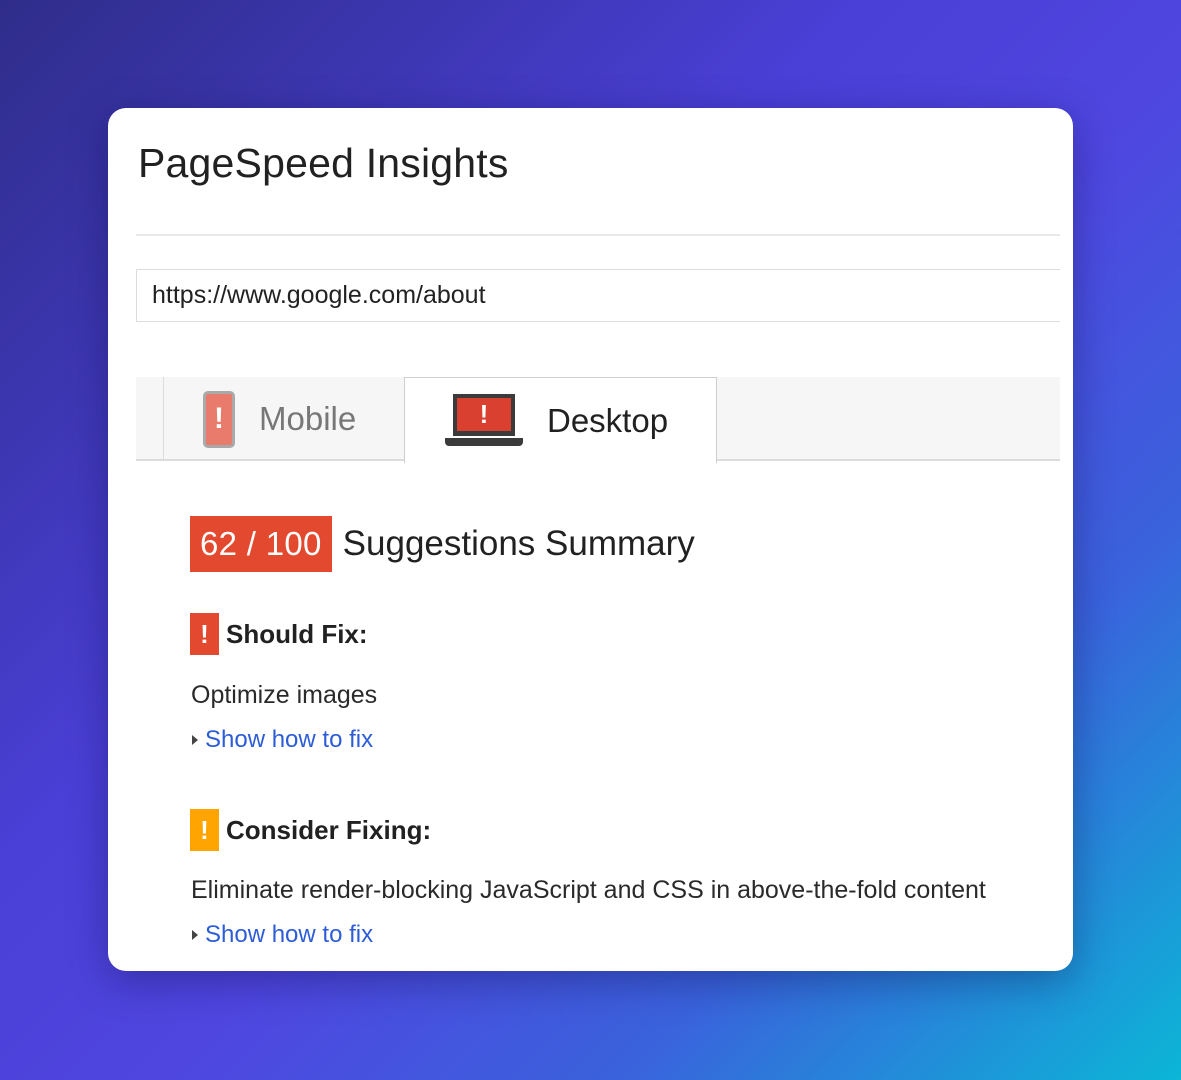 The height and width of the screenshot is (1080, 1181). Describe the element at coordinates (323, 163) in the screenshot. I see `page-title: PageSpeed Insights` at that location.